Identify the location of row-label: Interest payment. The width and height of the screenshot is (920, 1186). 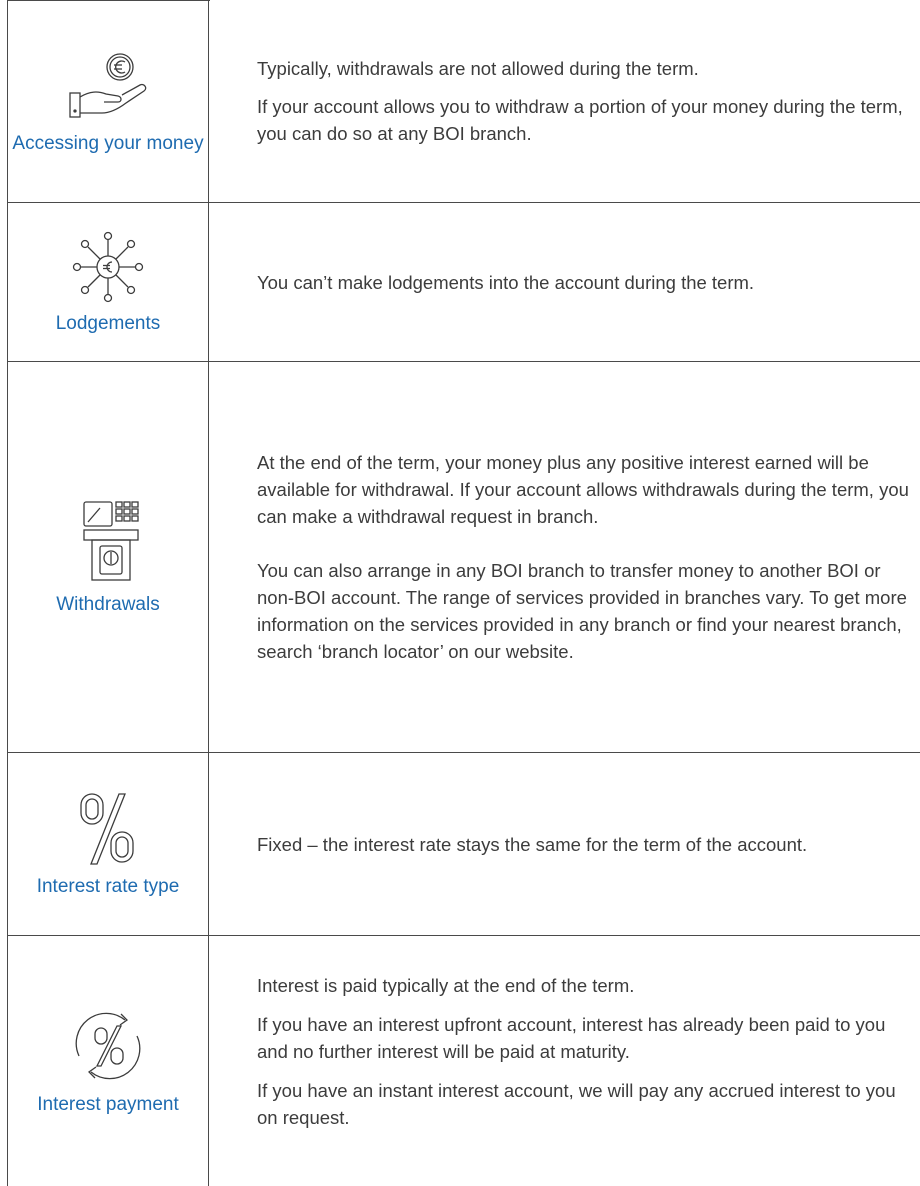
(108, 1104).